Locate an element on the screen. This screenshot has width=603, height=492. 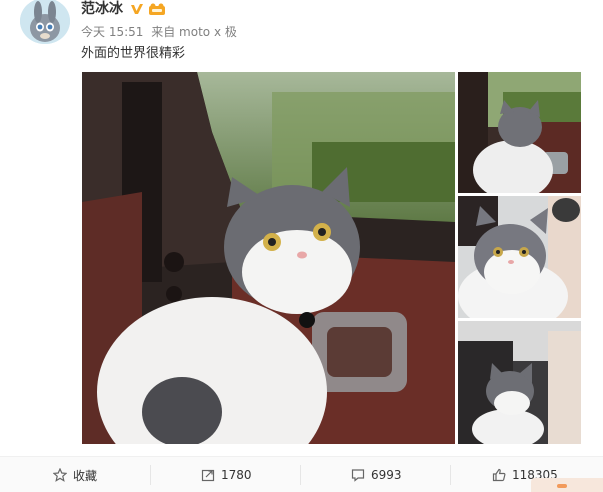
user-avatar is located at coordinates (45, 22).